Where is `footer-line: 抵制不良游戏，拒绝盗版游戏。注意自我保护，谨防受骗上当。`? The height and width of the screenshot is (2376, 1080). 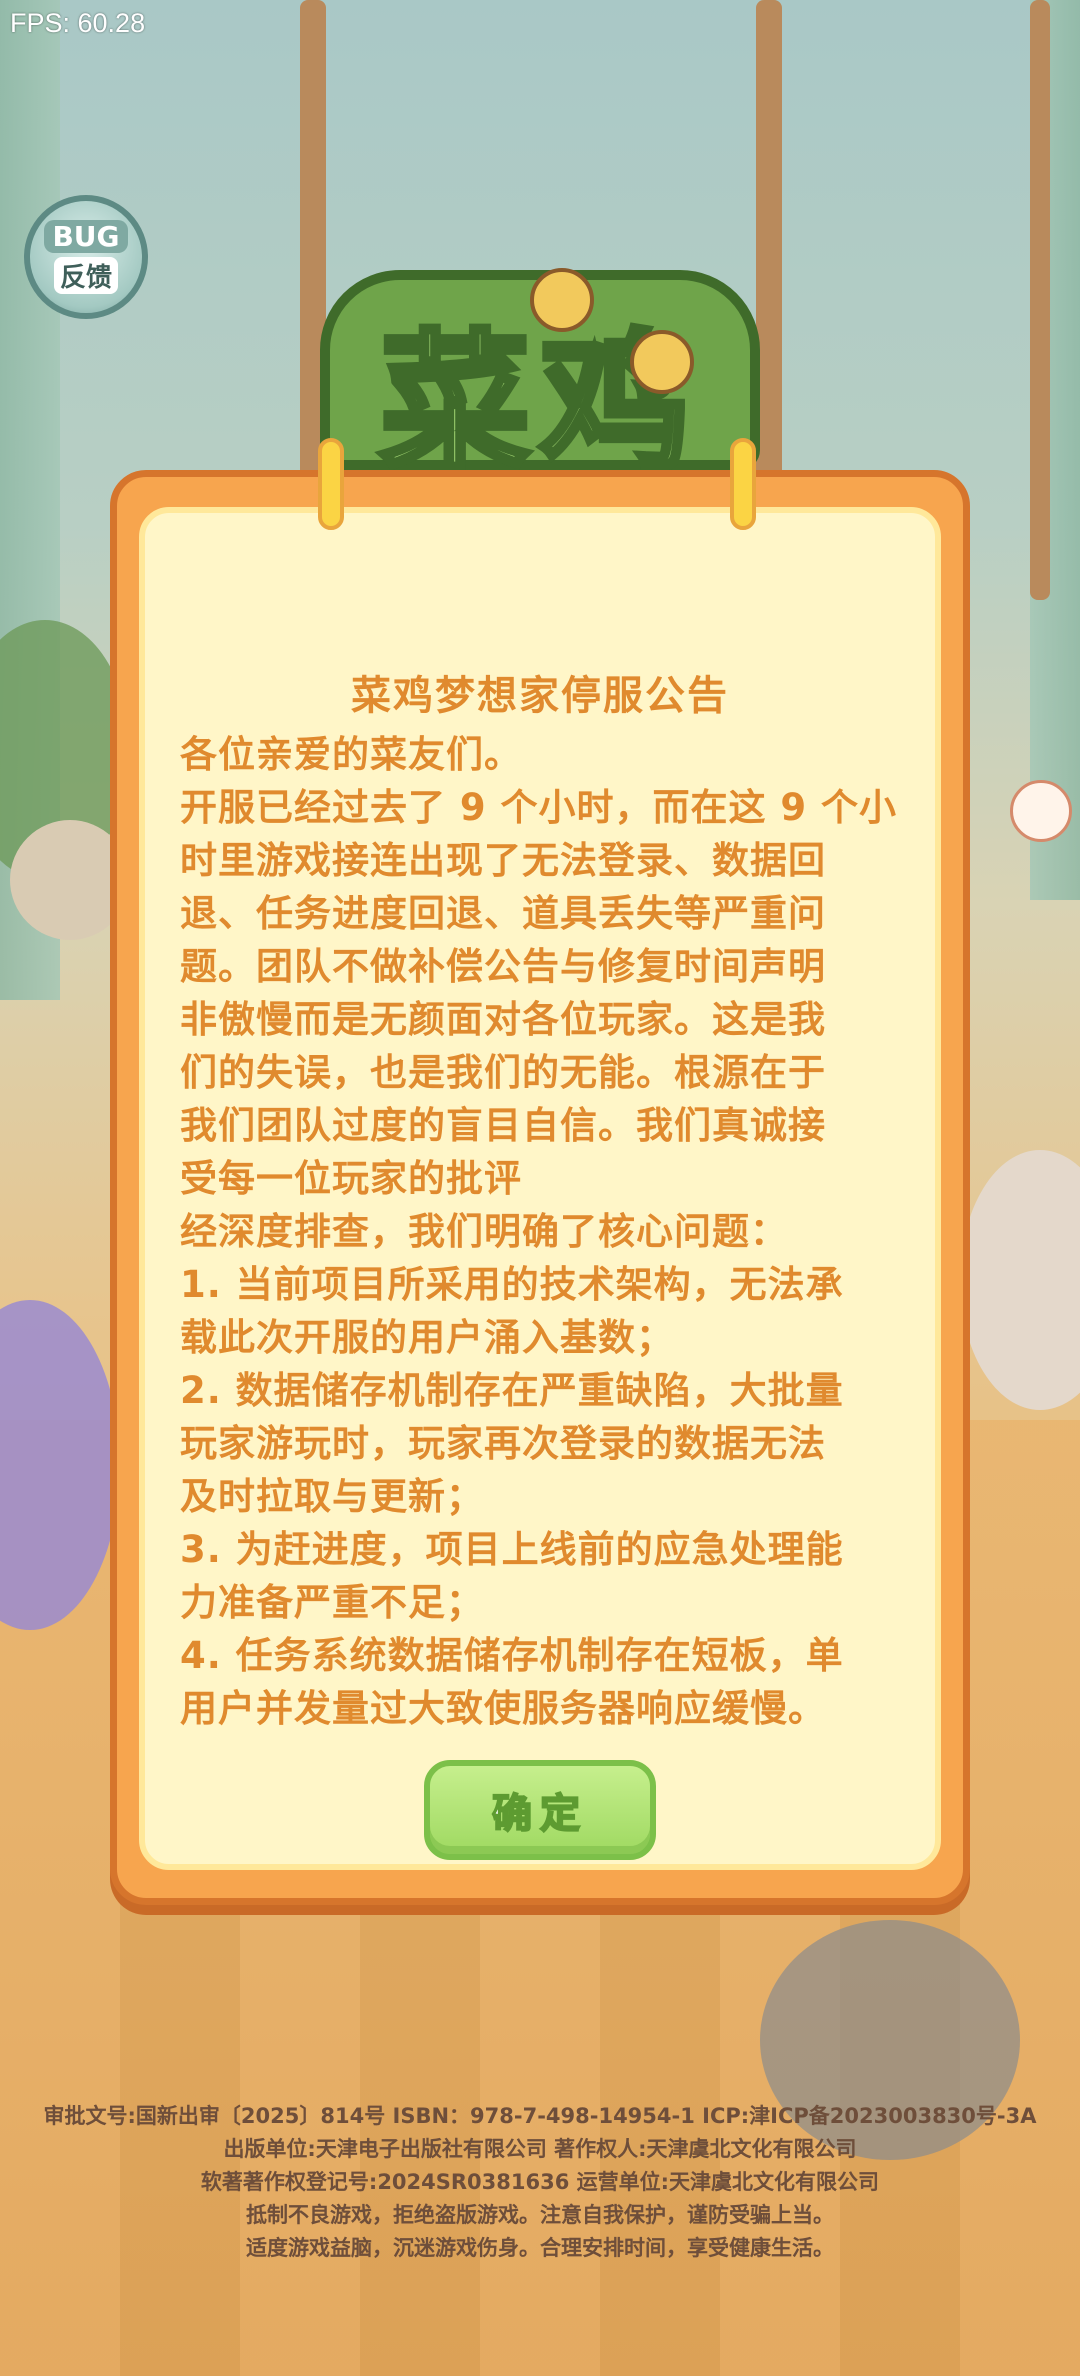
footer-line: 抵制不良游戏，拒绝盗版游戏。注意自我保护，谨防受骗上当。 is located at coordinates (540, 2215).